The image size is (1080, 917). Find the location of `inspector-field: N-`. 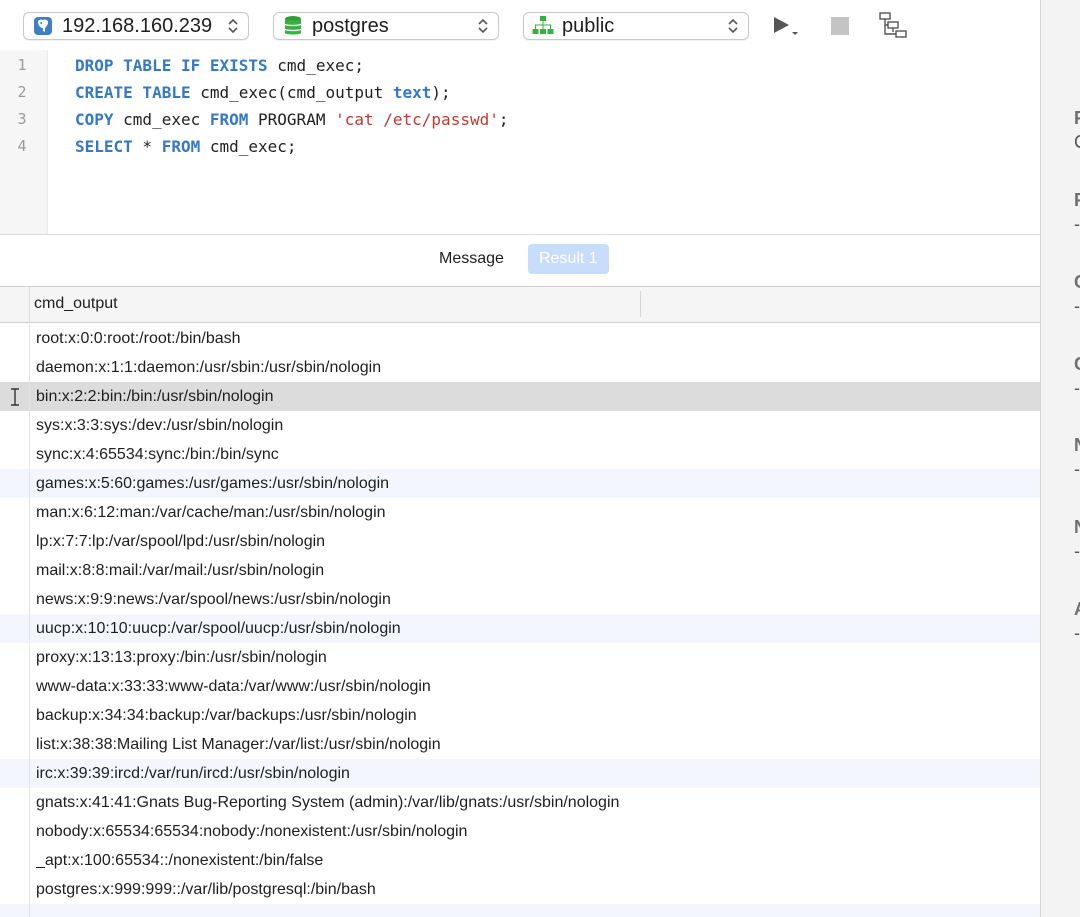

inspector-field: N- is located at coordinates (1077, 457).